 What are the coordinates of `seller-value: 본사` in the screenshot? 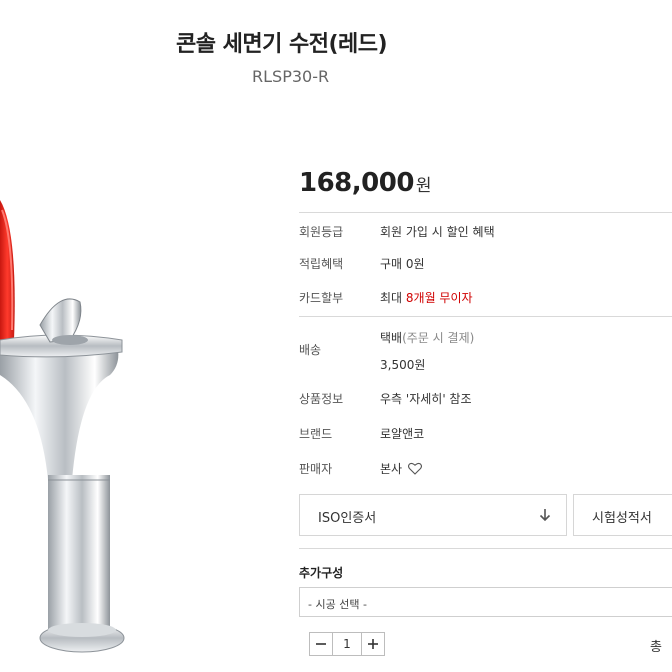 It's located at (401, 468).